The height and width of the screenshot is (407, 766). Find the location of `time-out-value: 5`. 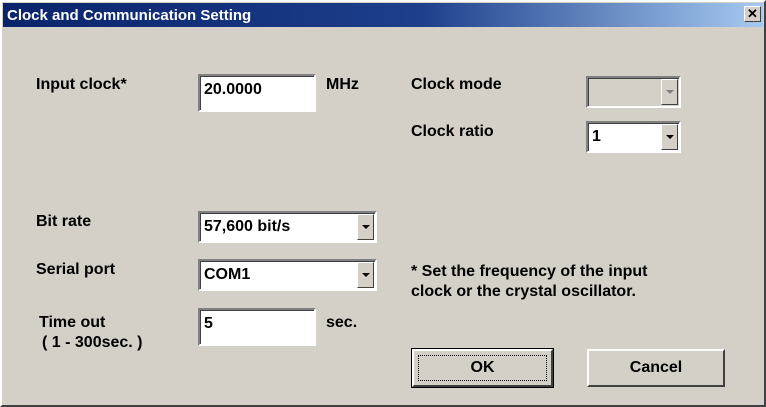

time-out-value: 5 is located at coordinates (208, 323).